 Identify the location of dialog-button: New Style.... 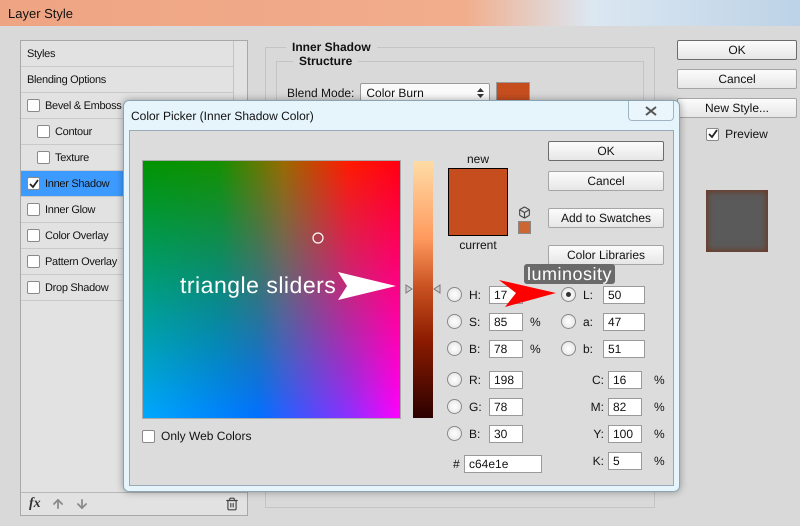
(737, 108).